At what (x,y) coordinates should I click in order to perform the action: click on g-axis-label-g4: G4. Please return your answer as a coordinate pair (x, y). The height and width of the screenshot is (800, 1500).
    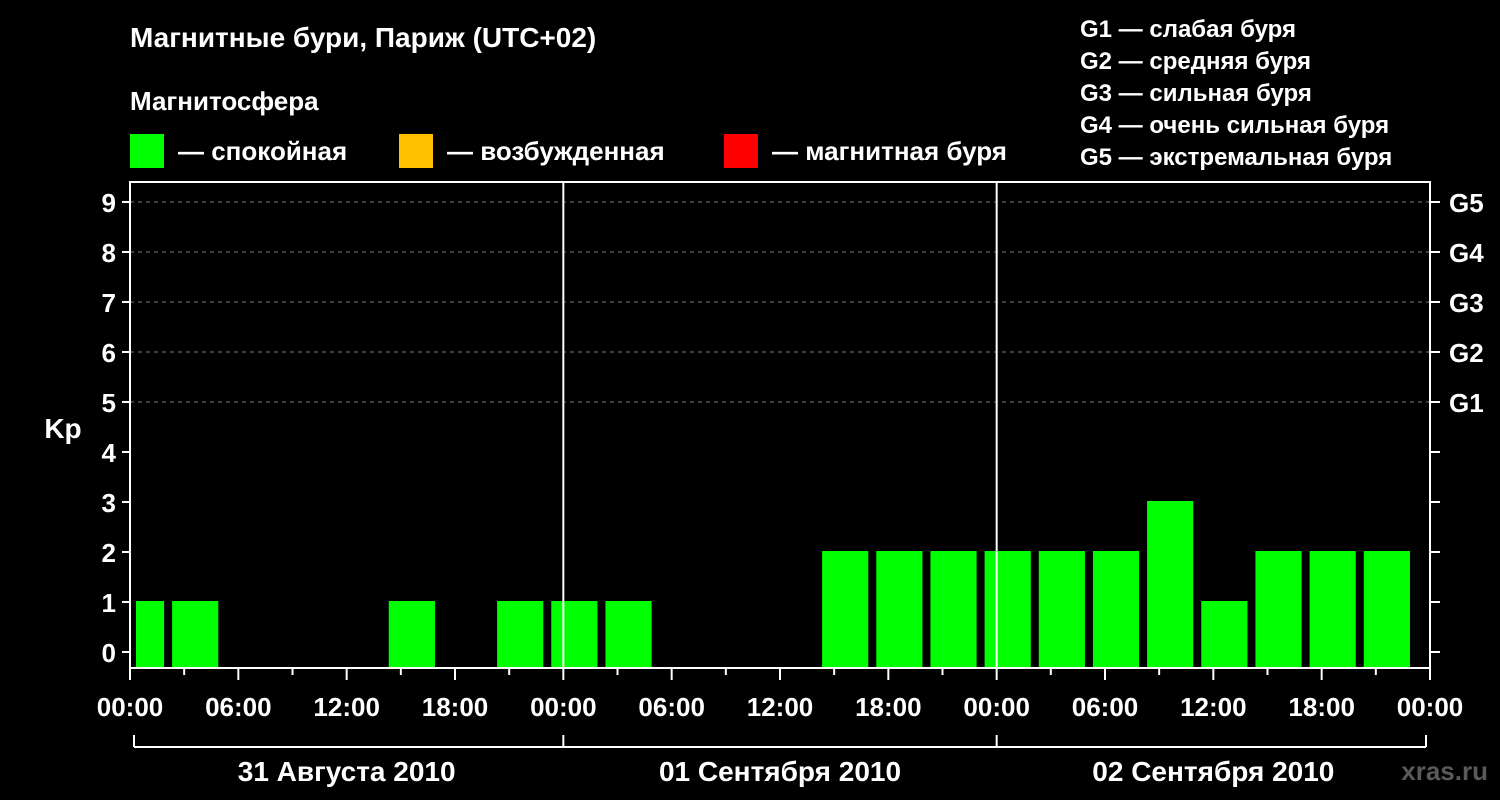
    Looking at the image, I should click on (1466, 253).